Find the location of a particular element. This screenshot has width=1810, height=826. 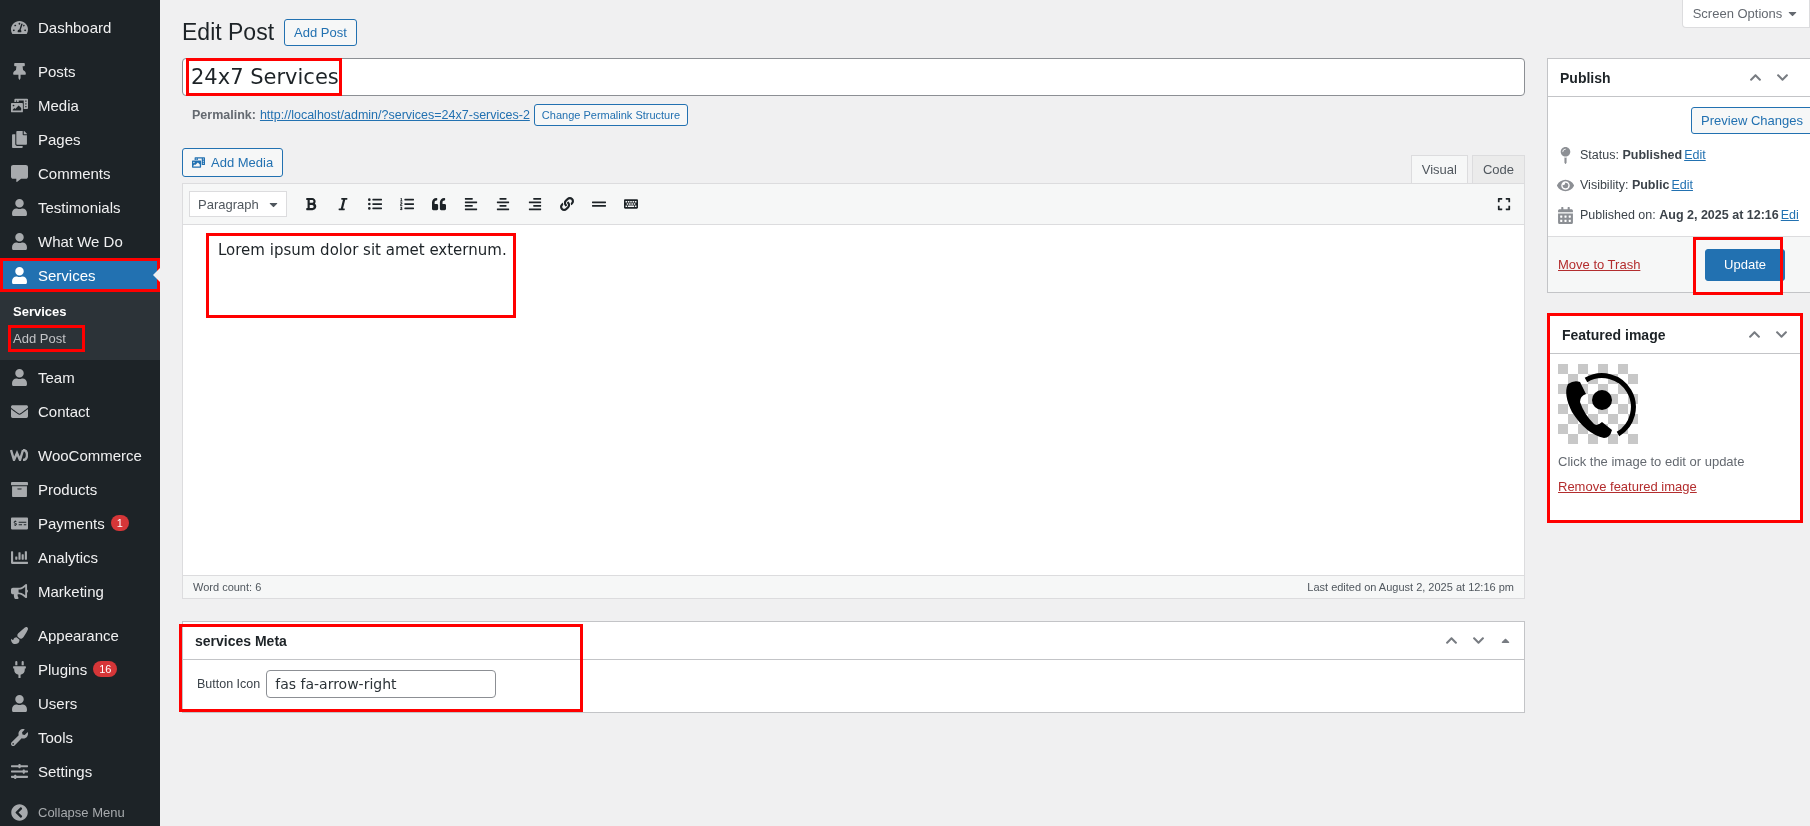

image-hint: Click the image to edit or update is located at coordinates (1652, 461).